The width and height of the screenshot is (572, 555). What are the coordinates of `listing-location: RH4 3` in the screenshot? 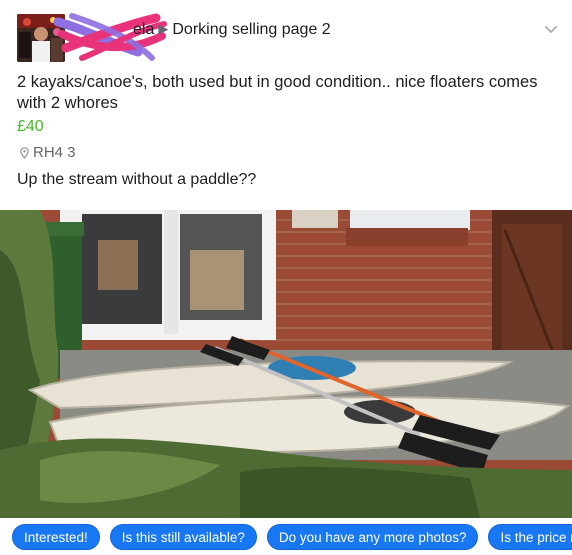 It's located at (48, 152).